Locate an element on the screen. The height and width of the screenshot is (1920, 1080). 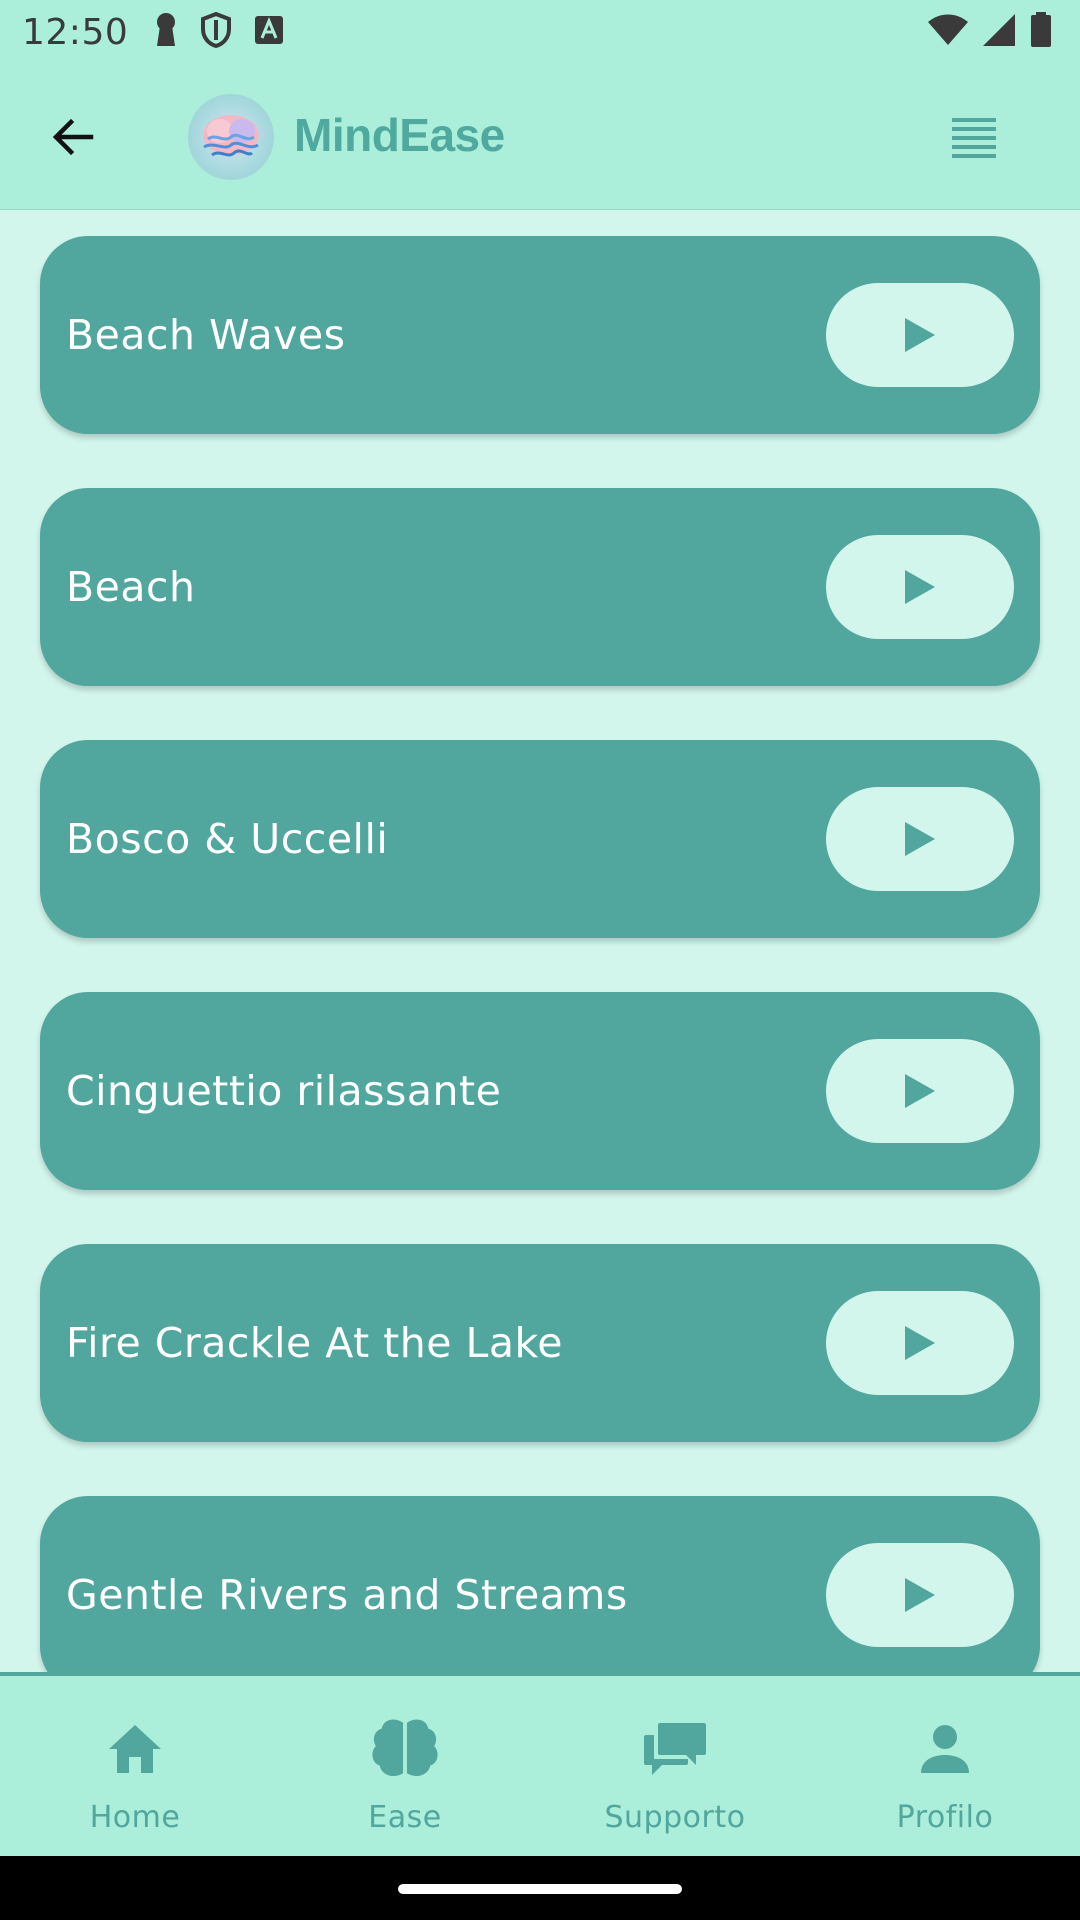
font-icon is located at coordinates (269, 32).